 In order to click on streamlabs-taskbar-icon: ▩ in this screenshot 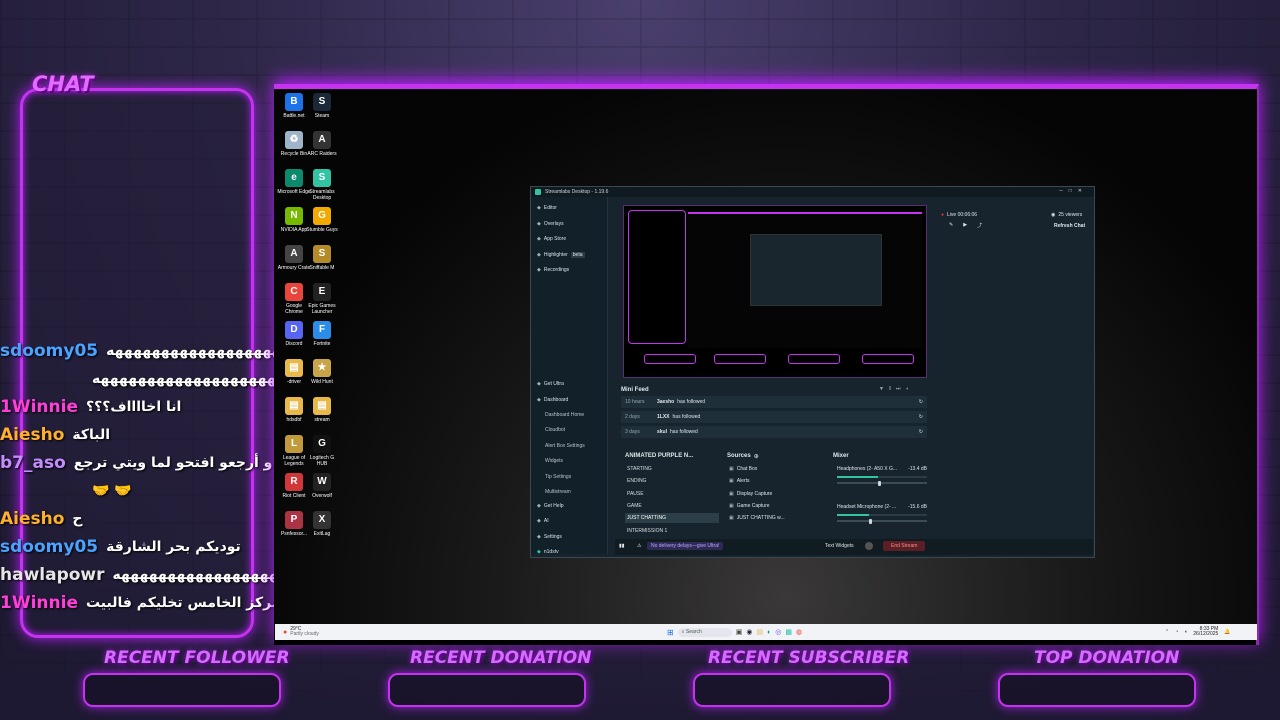, I will do `click(788, 632)`.